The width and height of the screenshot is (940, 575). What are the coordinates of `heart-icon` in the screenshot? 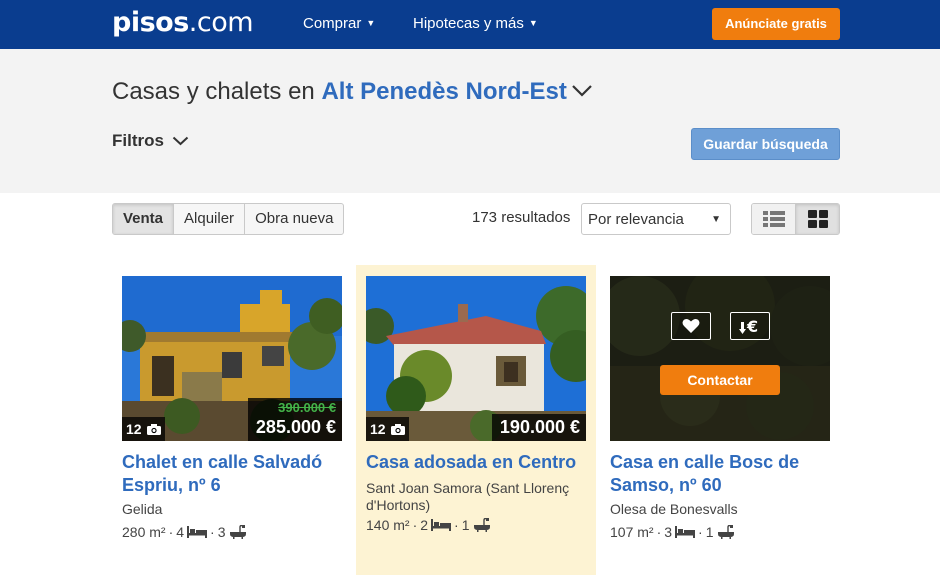 It's located at (691, 325).